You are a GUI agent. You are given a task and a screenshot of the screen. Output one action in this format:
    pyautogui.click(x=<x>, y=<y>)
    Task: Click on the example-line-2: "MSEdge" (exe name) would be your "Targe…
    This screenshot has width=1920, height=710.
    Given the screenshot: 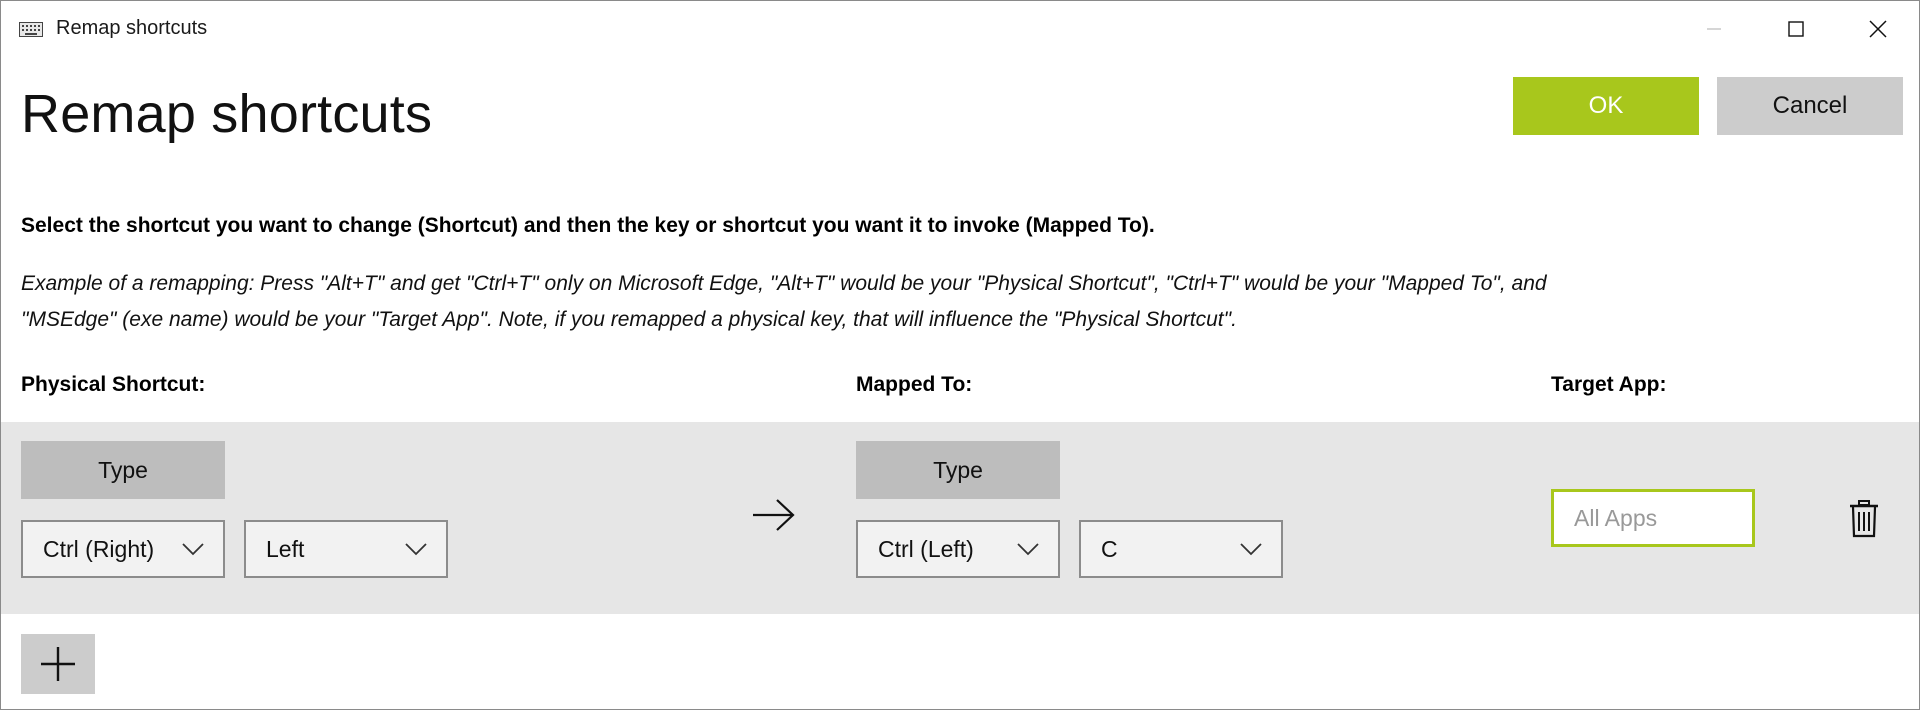 What is the action you would take?
    pyautogui.click(x=629, y=319)
    